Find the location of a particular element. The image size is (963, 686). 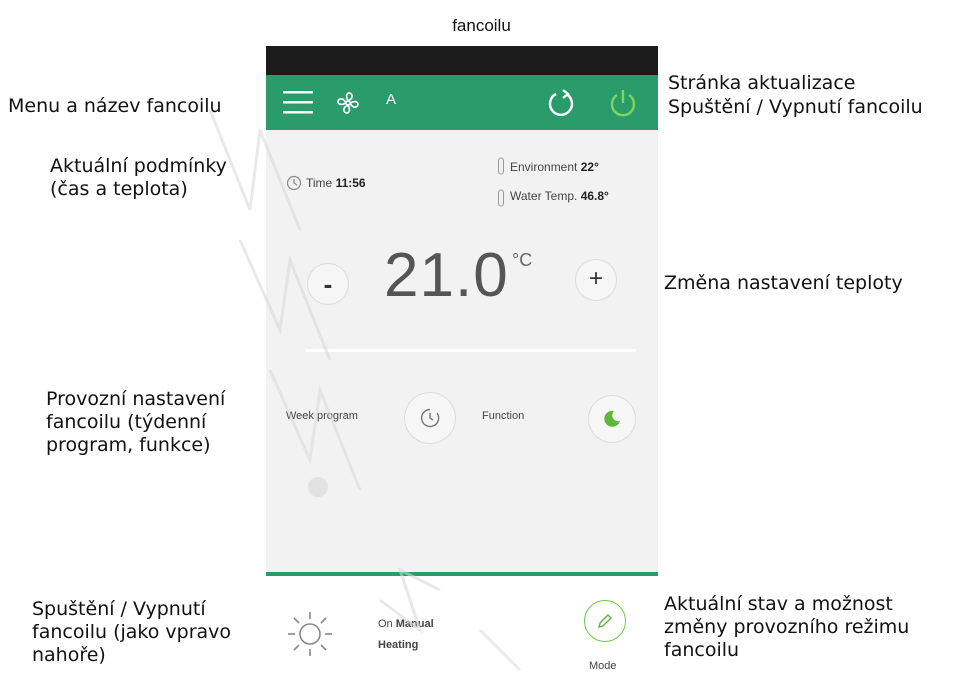

thermometer-icon is located at coordinates (501, 166).